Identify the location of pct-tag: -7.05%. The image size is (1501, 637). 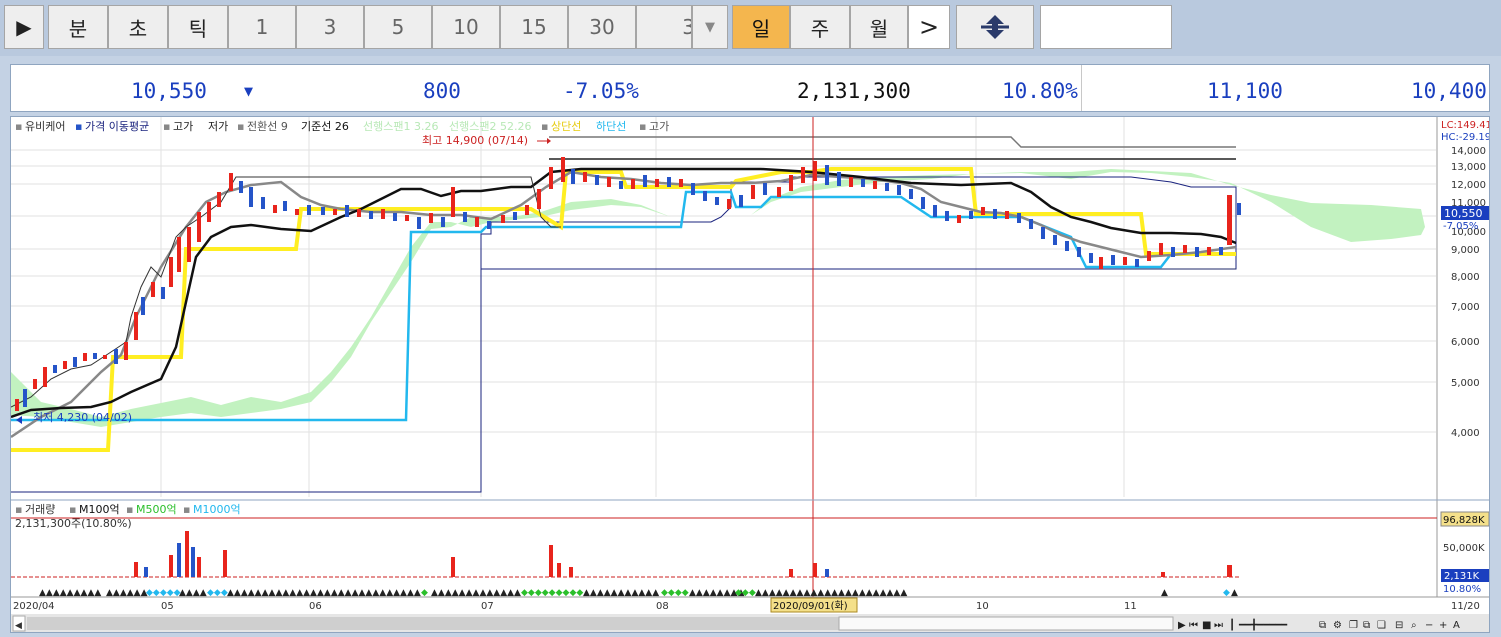
(1460, 226).